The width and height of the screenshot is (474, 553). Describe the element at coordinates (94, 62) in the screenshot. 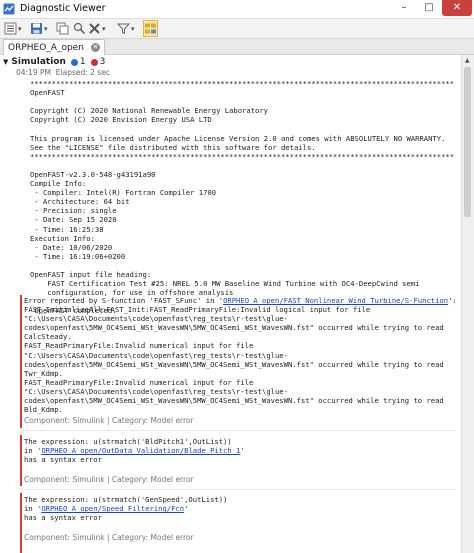

I see `error-icon` at that location.